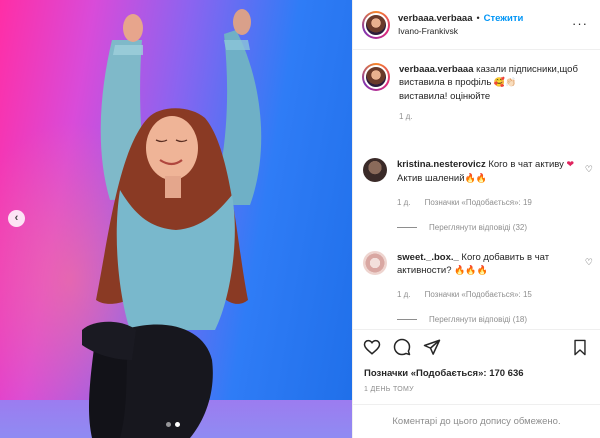 Image resolution: width=600 pixels, height=438 pixels. What do you see at coordinates (580, 23) in the screenshot?
I see `more-options-icon: ···` at bounding box center [580, 23].